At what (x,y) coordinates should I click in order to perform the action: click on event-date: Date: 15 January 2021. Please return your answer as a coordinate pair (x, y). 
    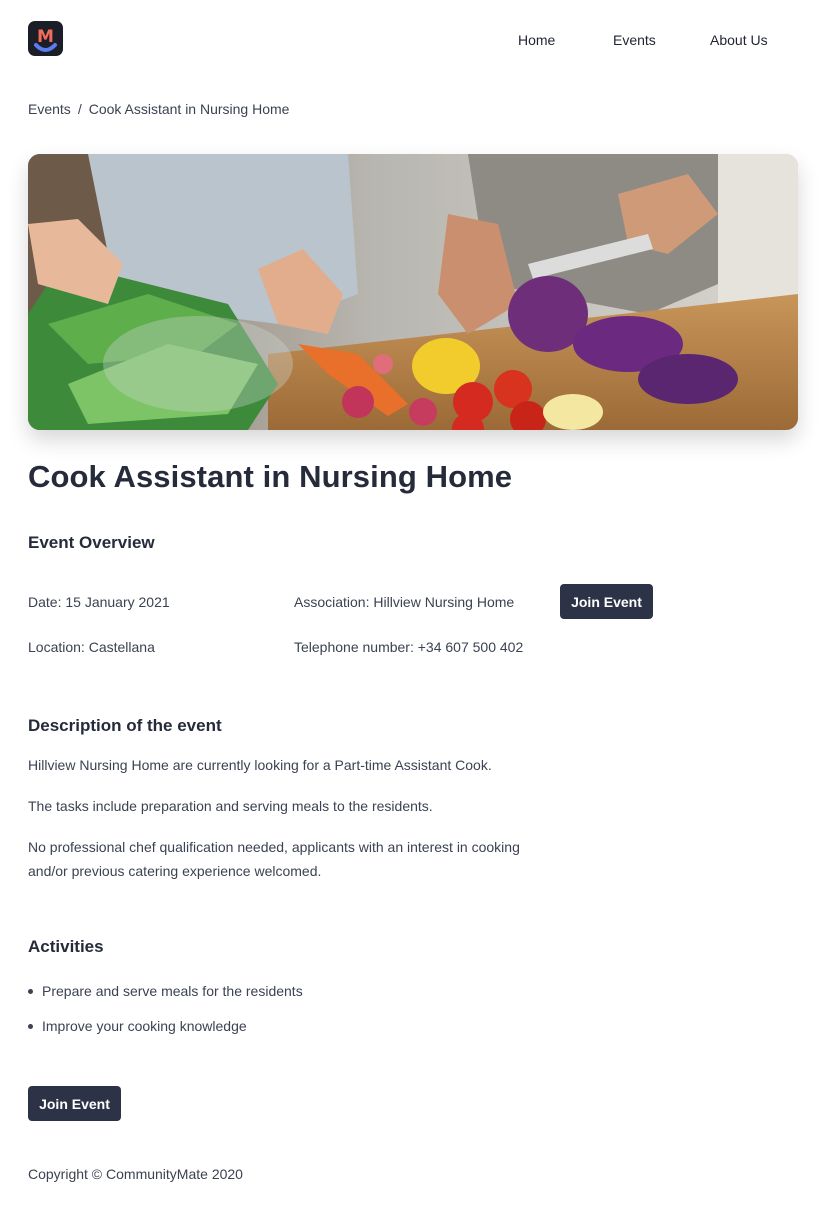
    Looking at the image, I should click on (99, 602).